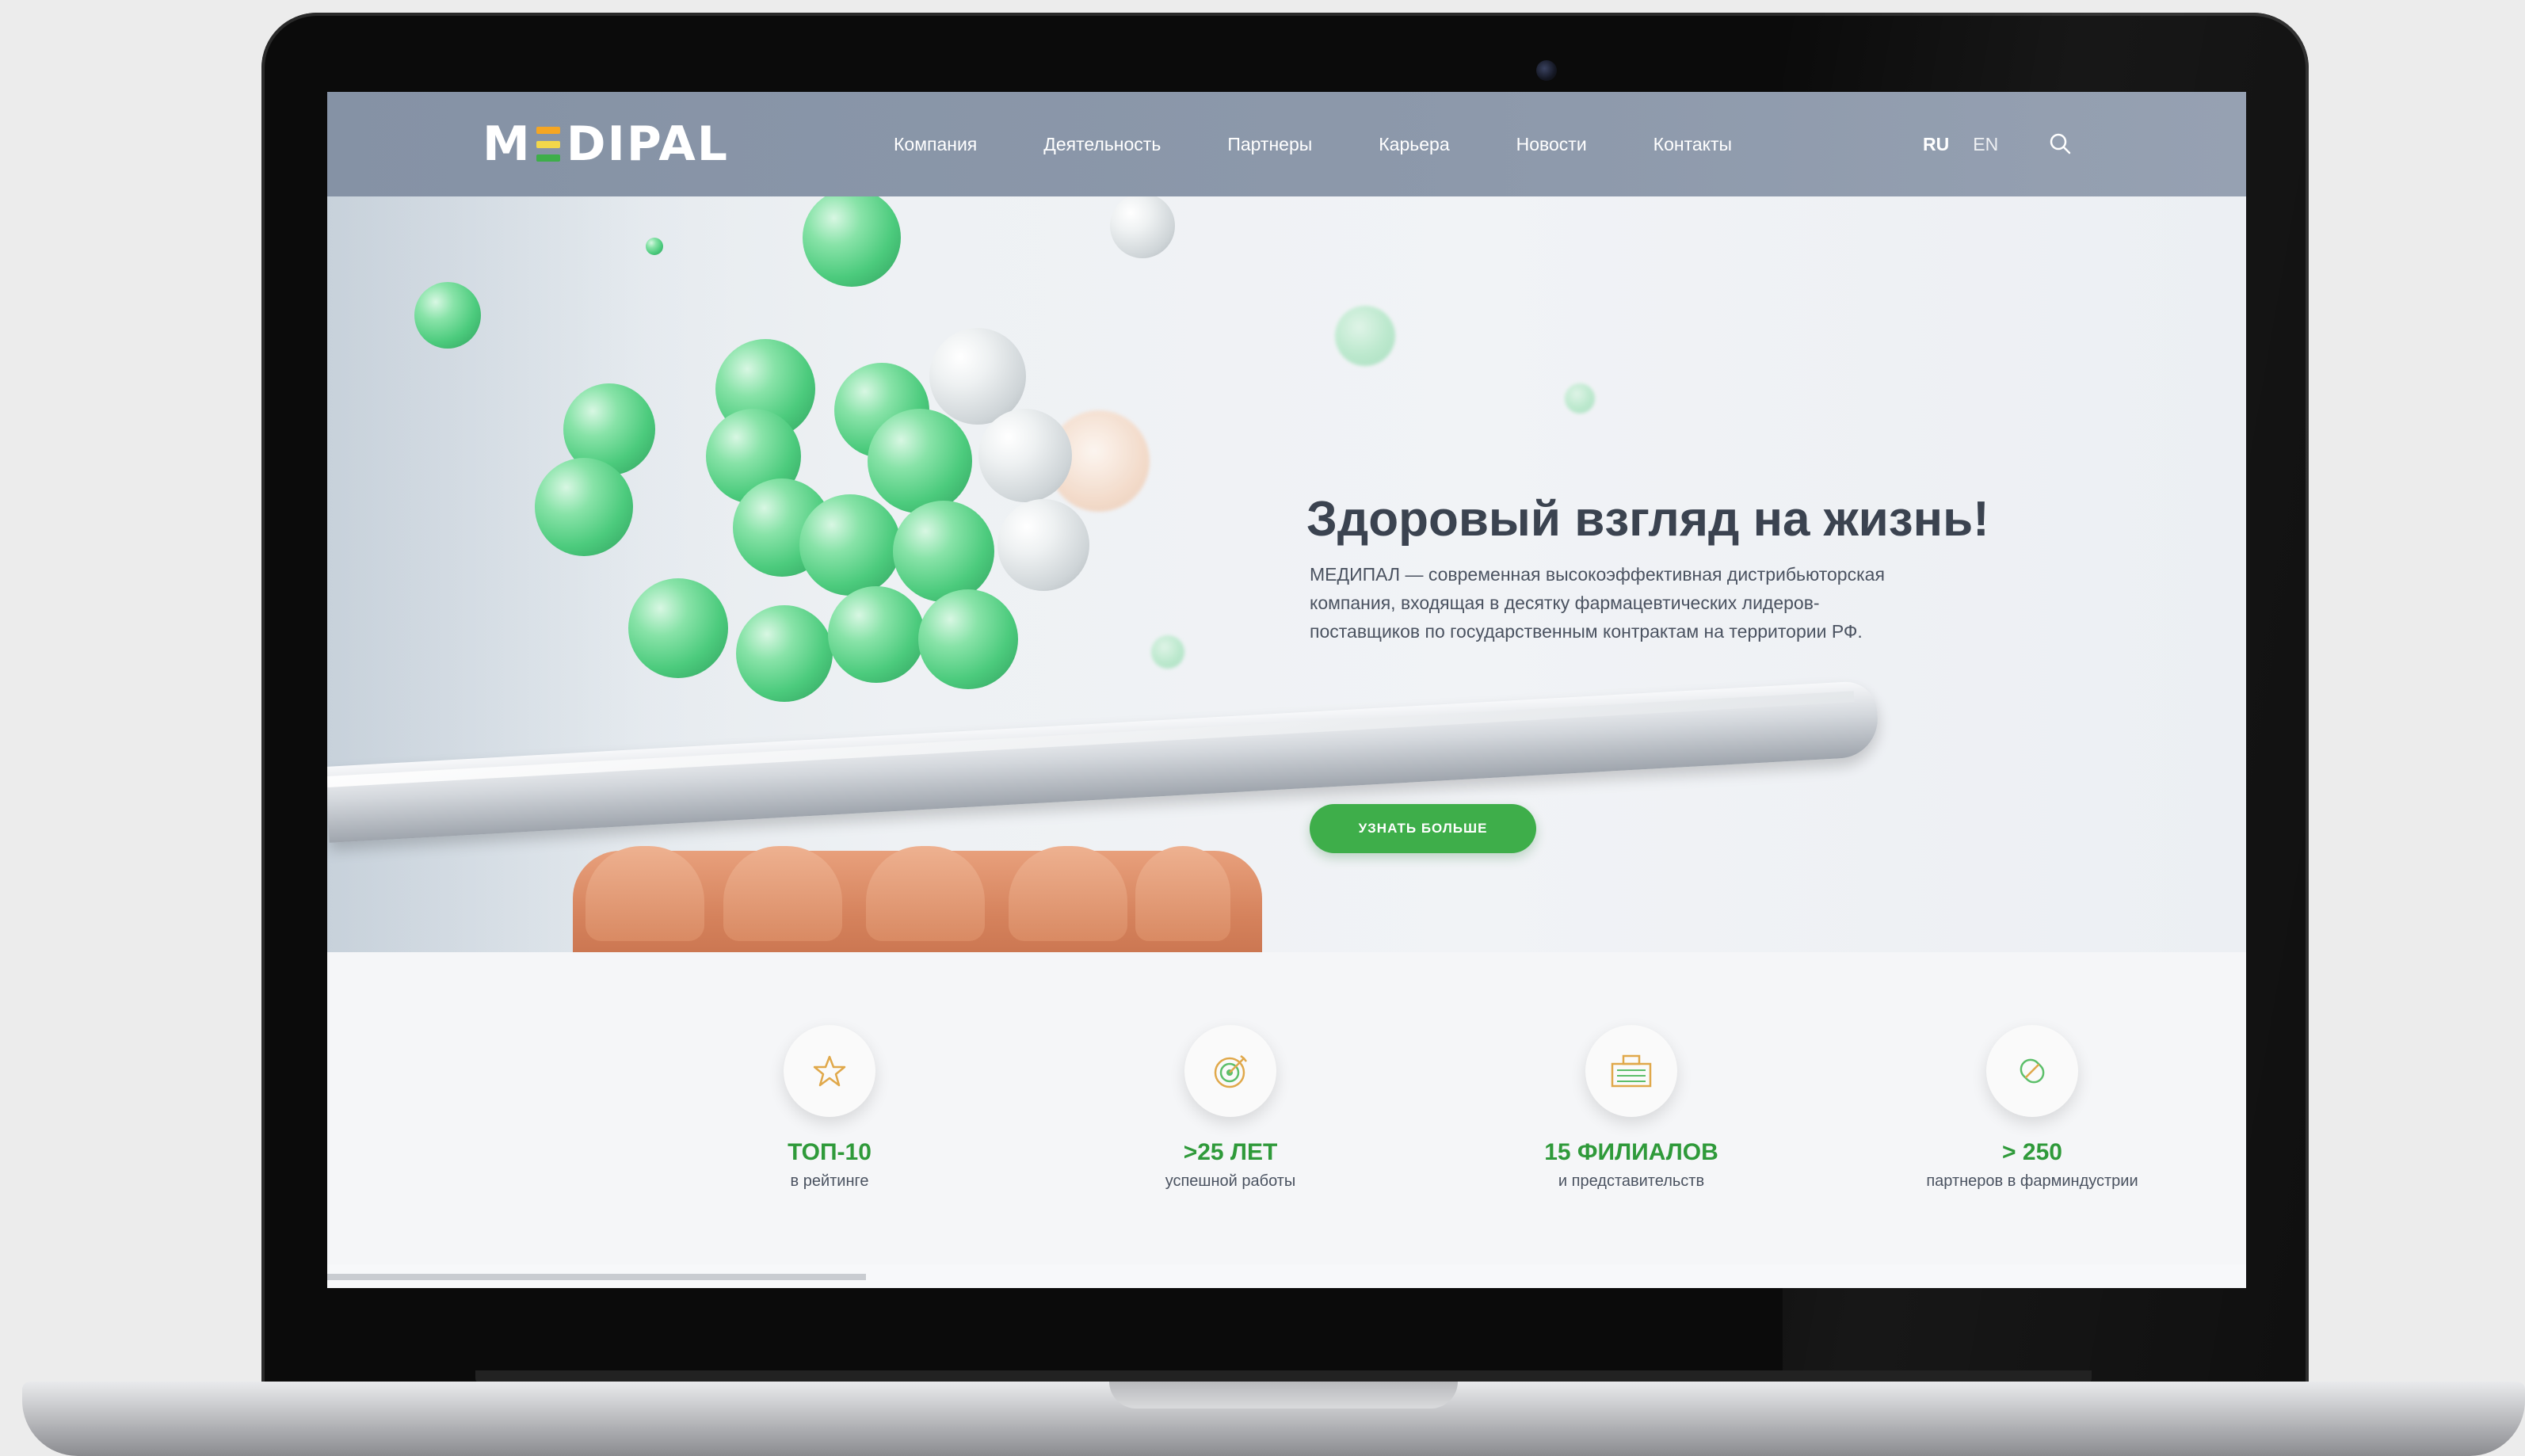 The image size is (2525, 1456). Describe the element at coordinates (829, 1071) in the screenshot. I see `star-icon` at that location.